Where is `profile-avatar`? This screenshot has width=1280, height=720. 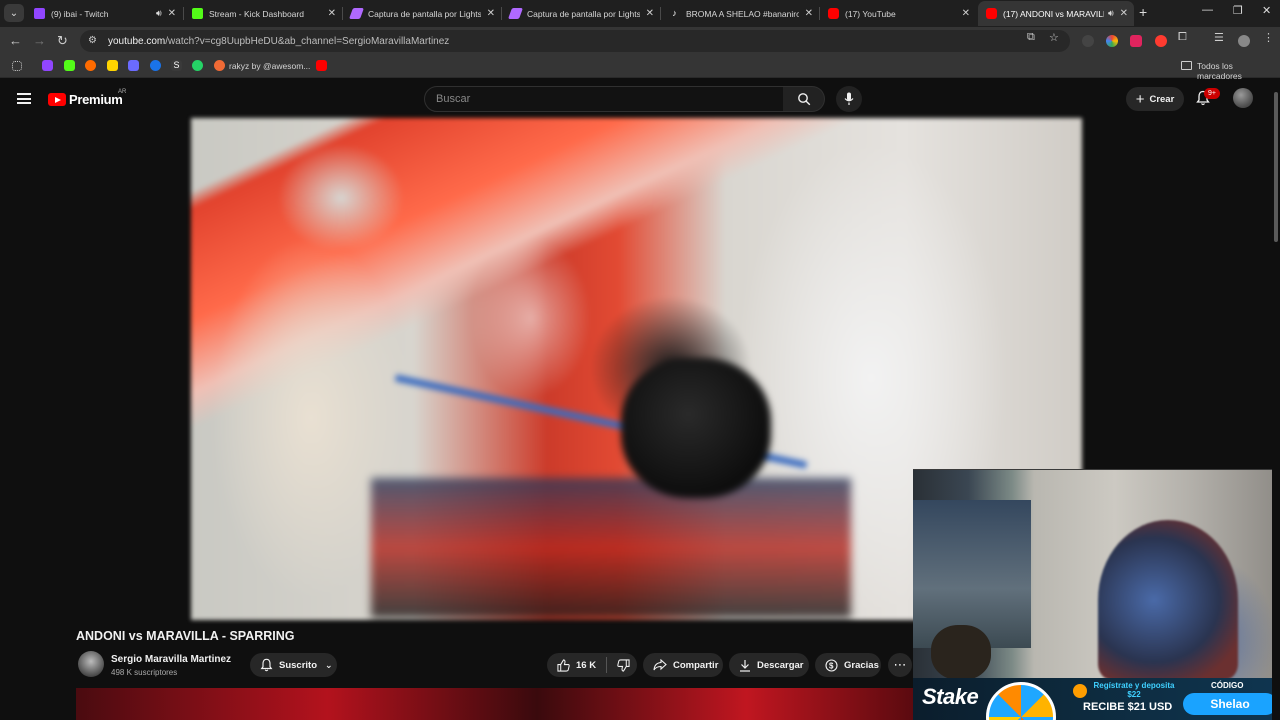
profile-avatar is located at coordinates (1244, 41).